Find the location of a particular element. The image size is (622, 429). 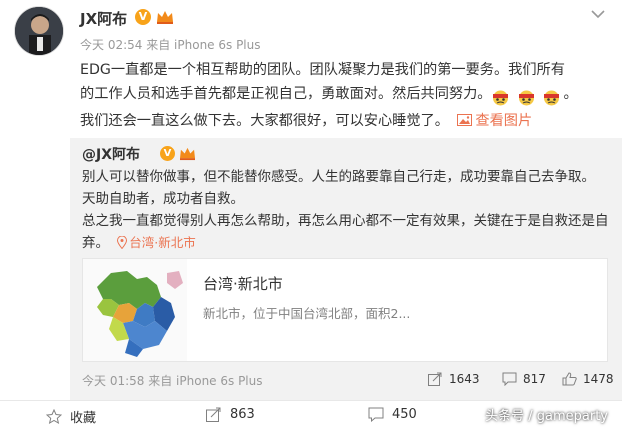

repost-text-line: 总之我一直都觉得别人再怎么帮助，再怎么用心都不一定有效果，关键在于是自救还是自 is located at coordinates (345, 221).